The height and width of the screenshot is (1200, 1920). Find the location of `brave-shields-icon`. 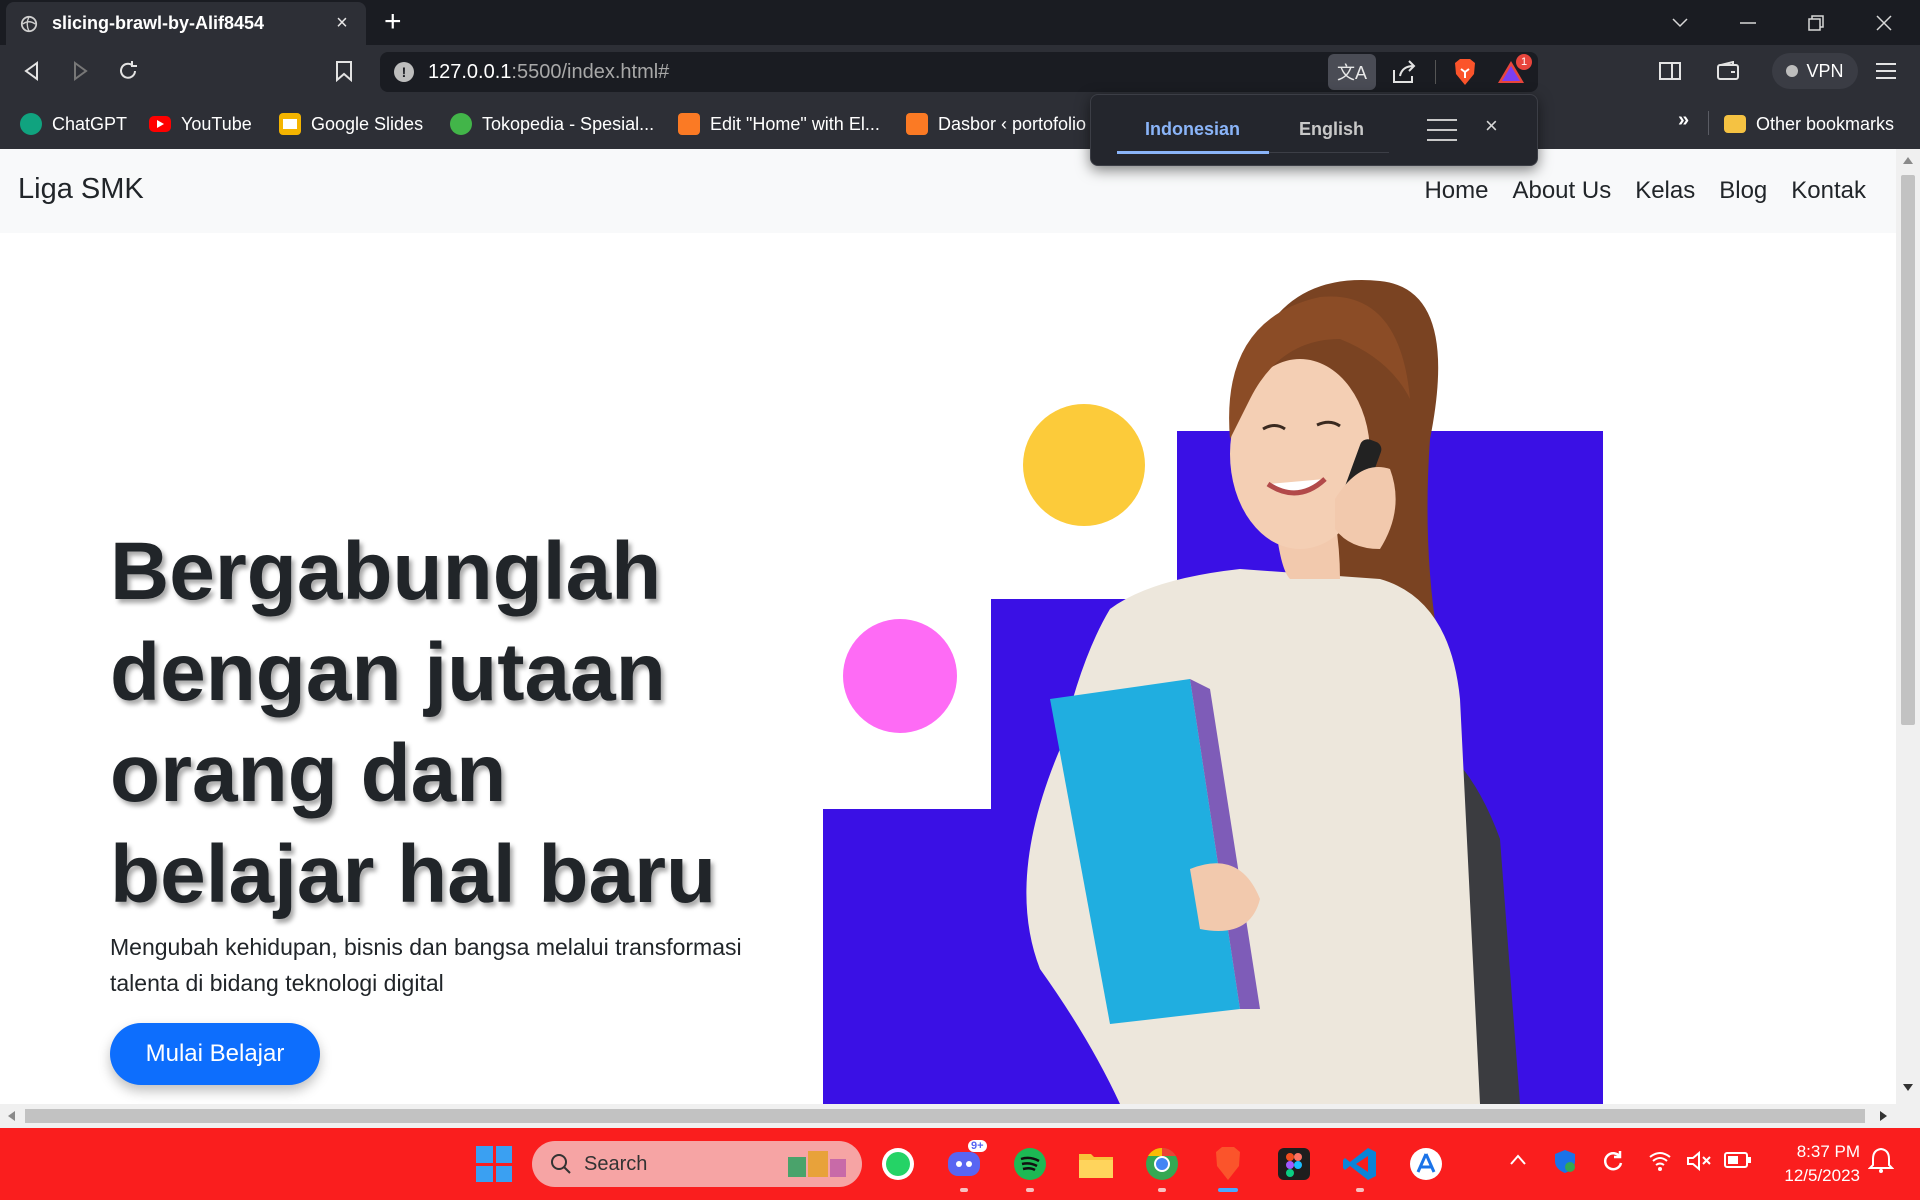

brave-shields-icon is located at coordinates (1465, 72).